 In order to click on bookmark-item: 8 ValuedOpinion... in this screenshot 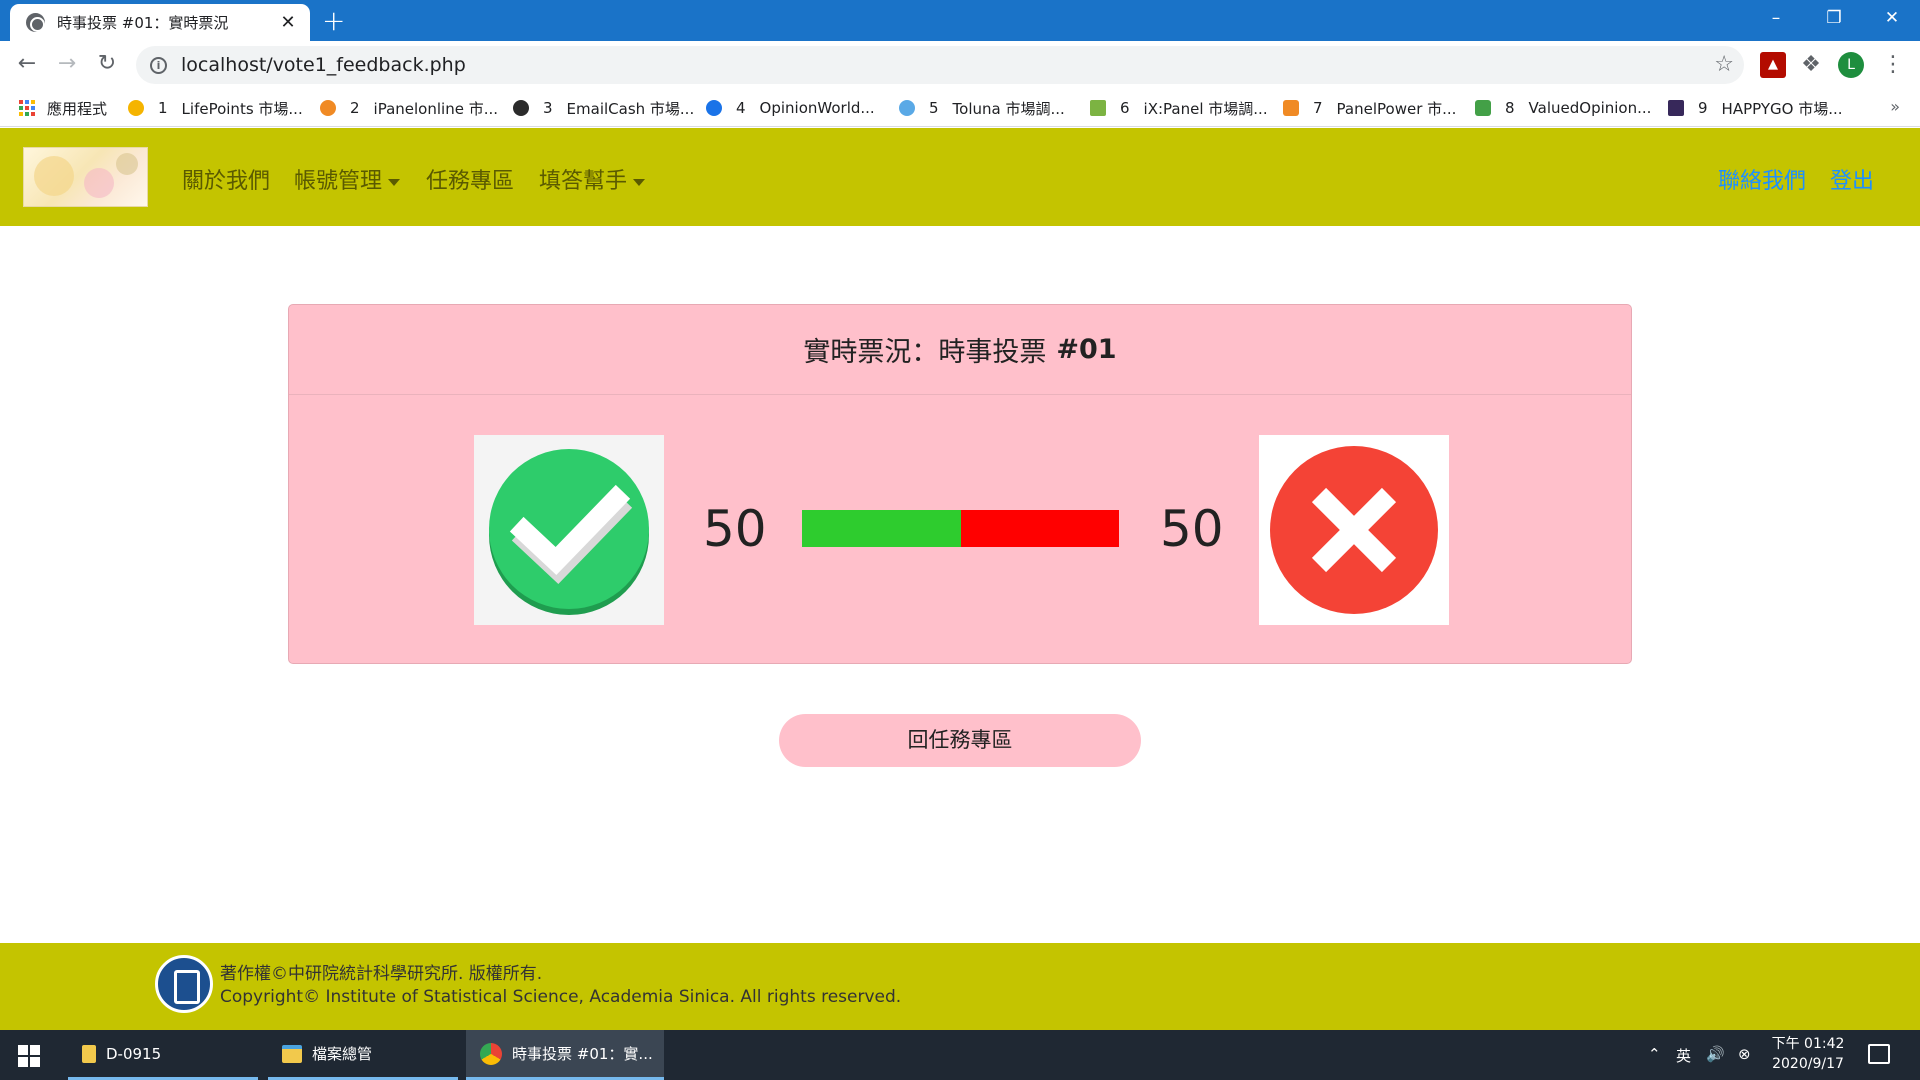, I will do `click(1563, 108)`.